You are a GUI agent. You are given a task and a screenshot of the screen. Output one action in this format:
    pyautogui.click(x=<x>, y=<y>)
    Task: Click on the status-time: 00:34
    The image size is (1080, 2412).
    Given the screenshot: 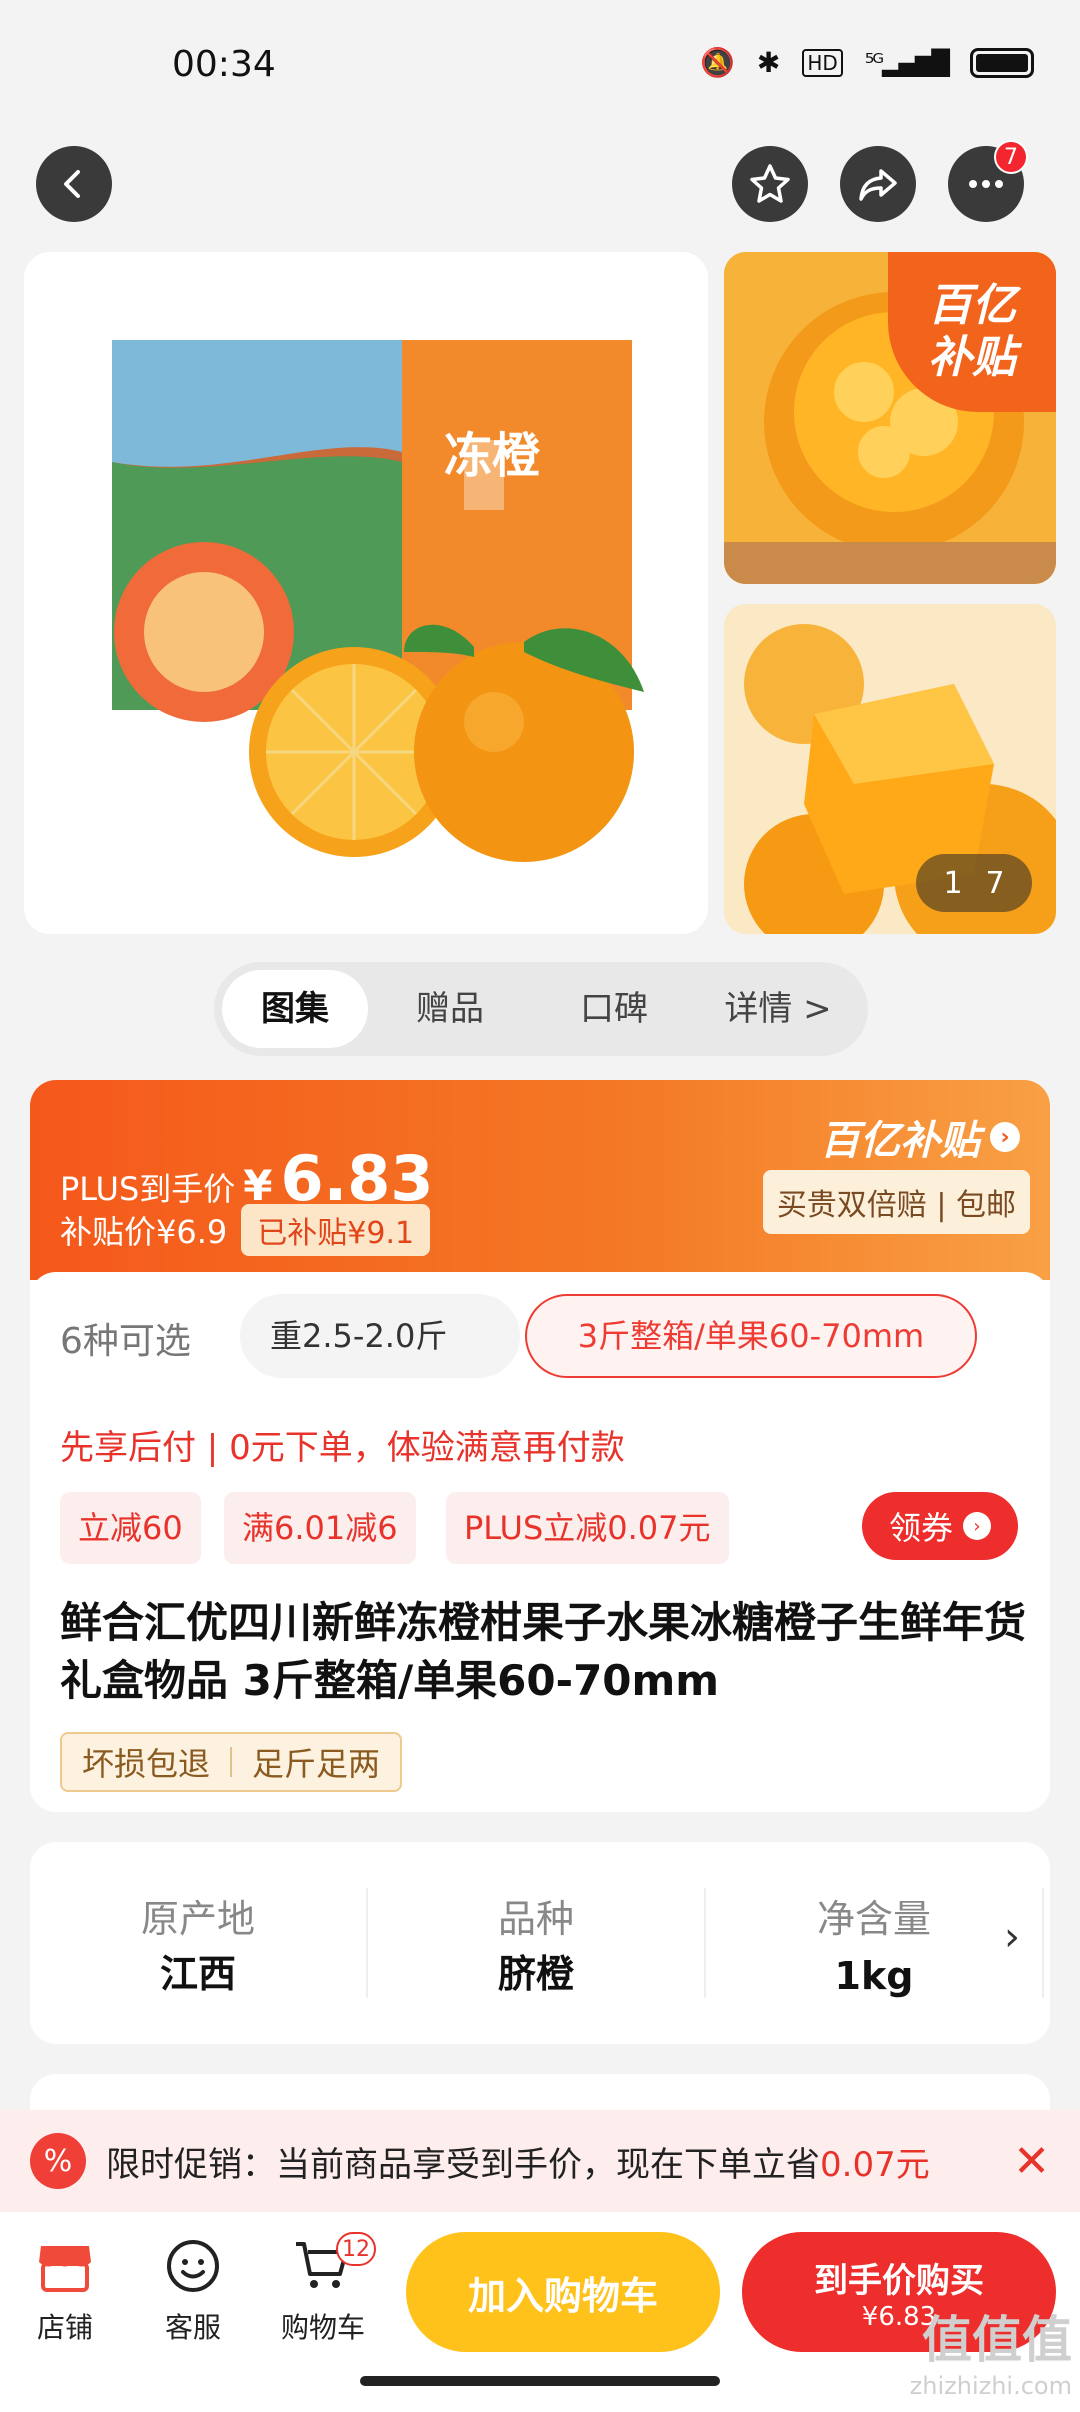 What is the action you would take?
    pyautogui.click(x=224, y=64)
    